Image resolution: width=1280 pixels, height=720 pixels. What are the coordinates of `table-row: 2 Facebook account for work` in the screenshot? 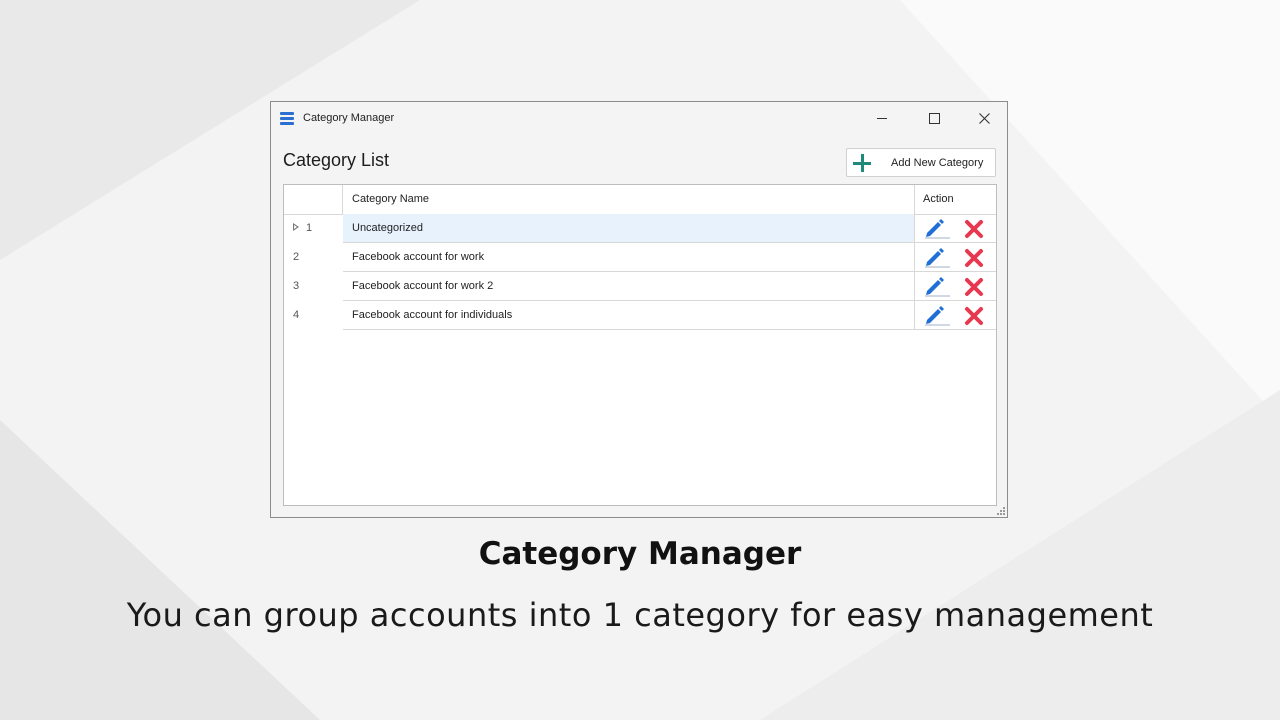 It's located at (640, 257).